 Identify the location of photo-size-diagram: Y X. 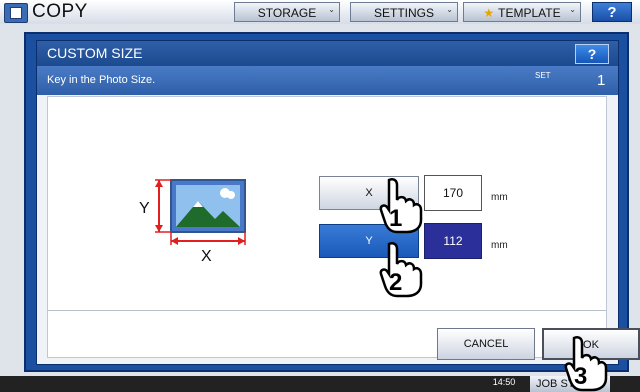
(192, 221).